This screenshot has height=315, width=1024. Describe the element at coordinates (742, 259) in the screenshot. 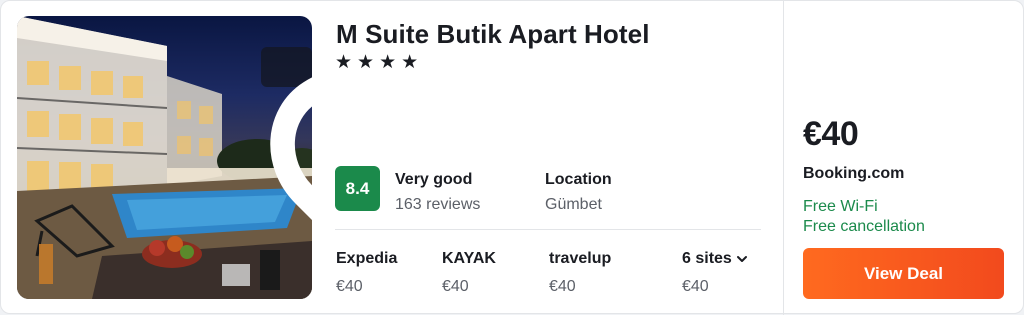

I see `chevron-down-icon` at that location.